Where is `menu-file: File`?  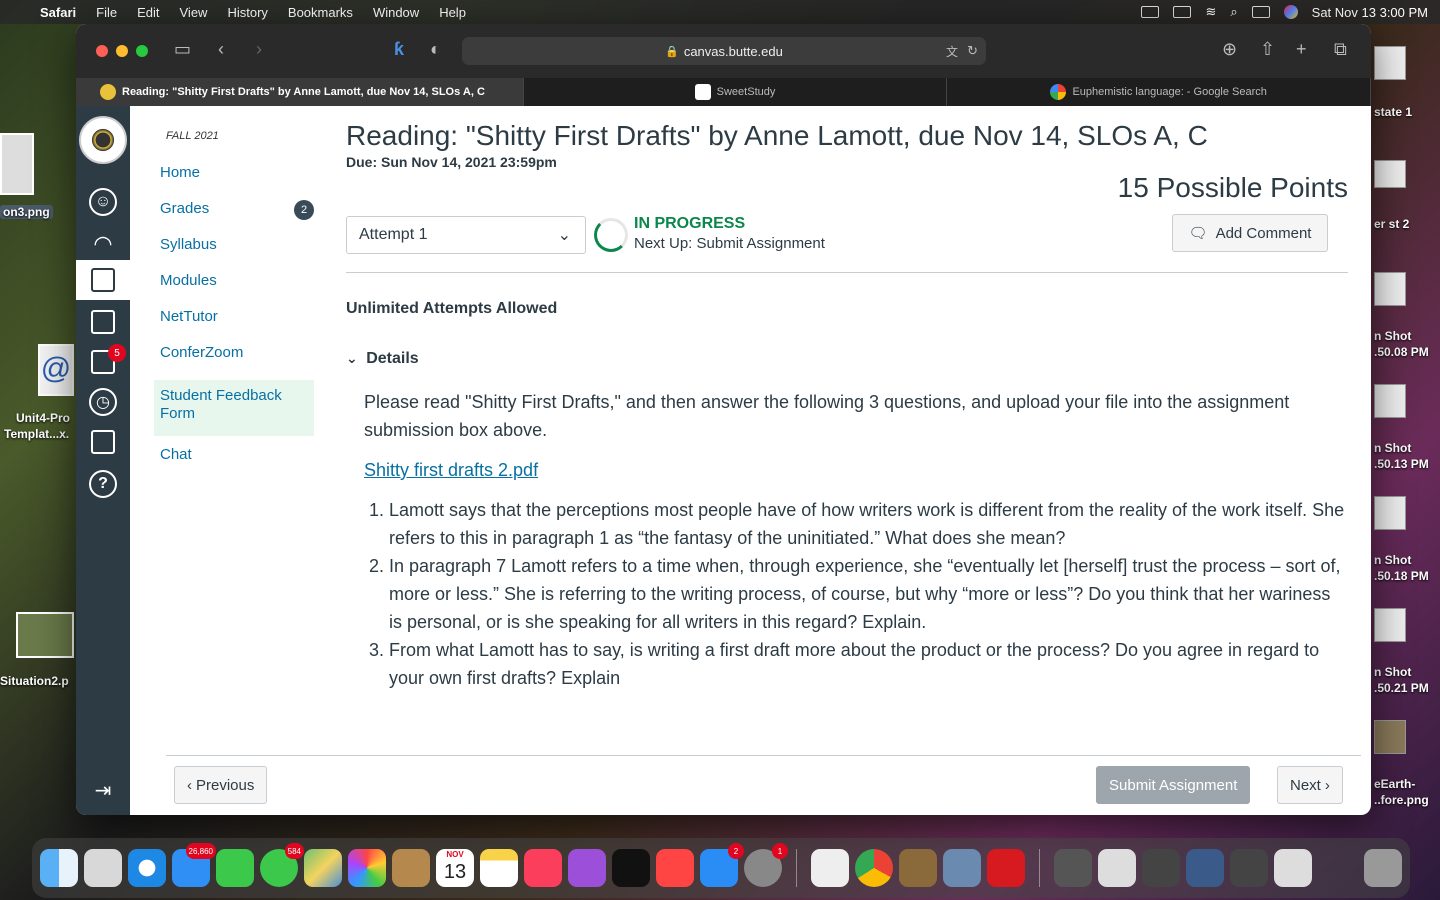
menu-file: File is located at coordinates (106, 12).